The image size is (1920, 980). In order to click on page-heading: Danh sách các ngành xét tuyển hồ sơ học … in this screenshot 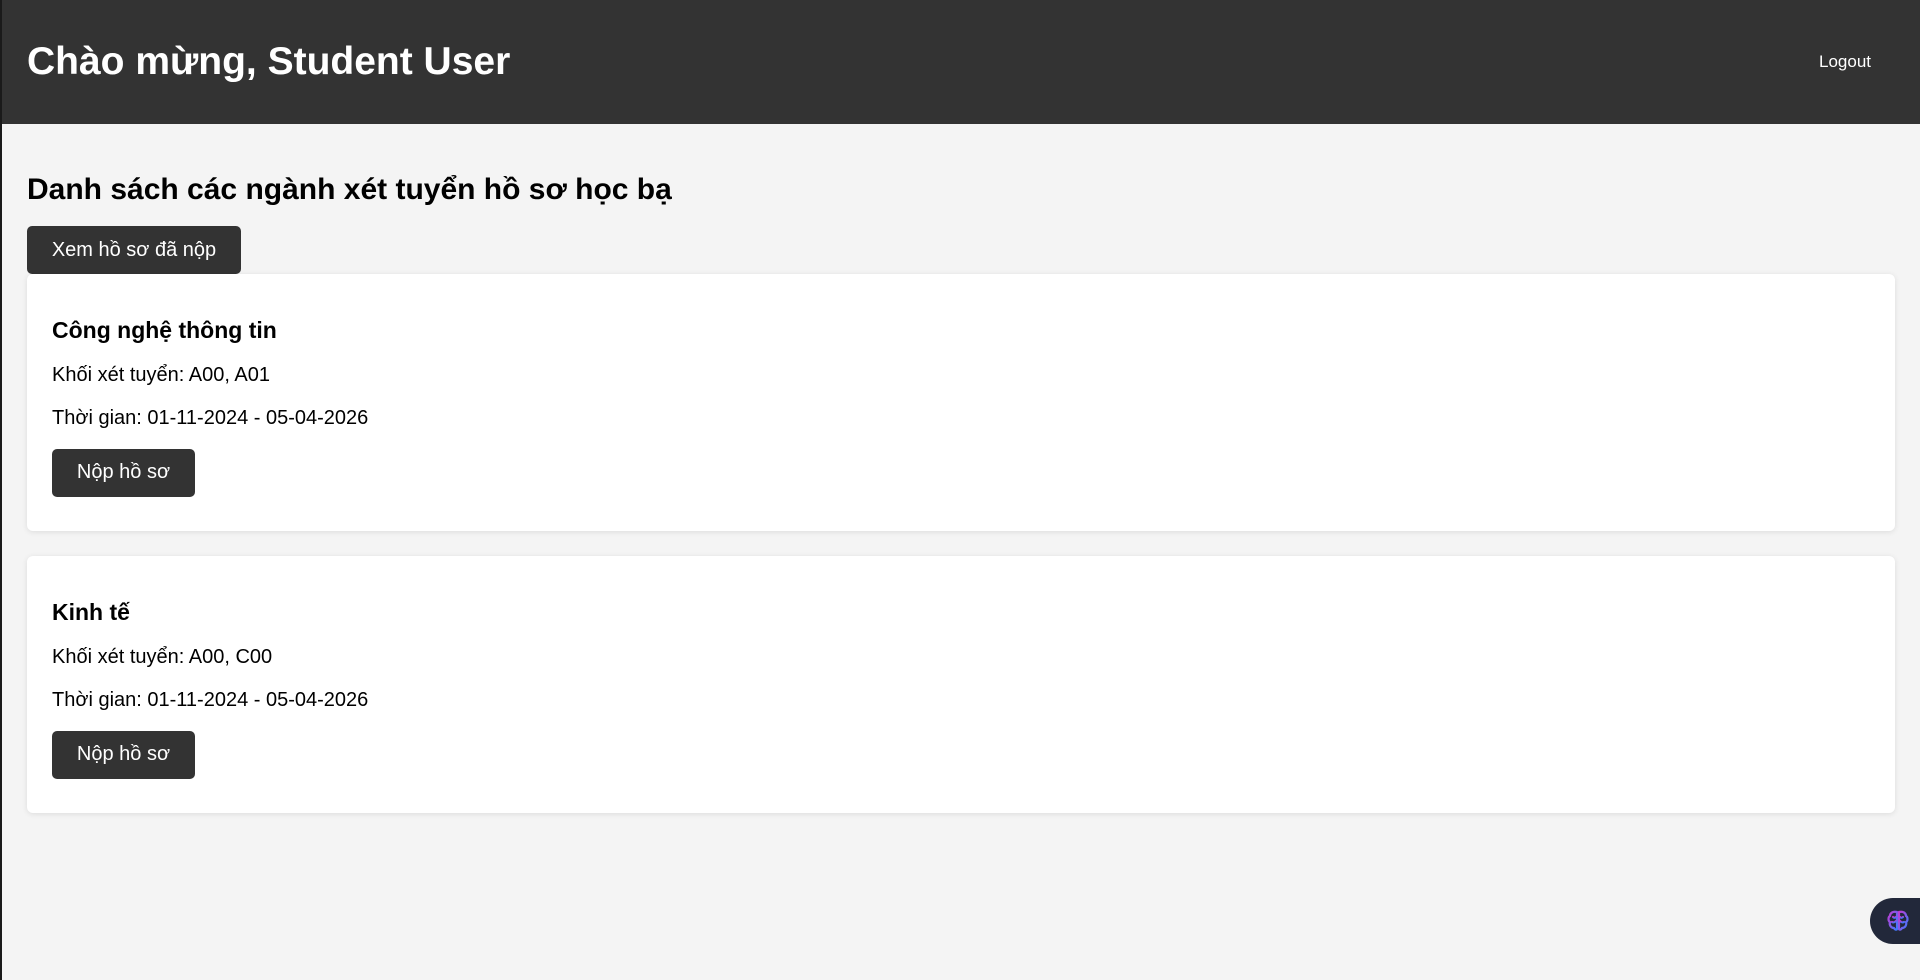, I will do `click(349, 189)`.